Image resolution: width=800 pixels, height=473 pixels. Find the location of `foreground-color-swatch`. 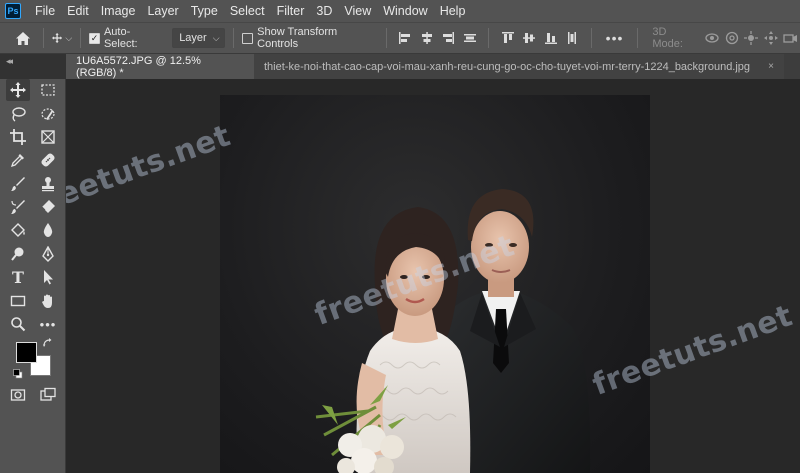

foreground-color-swatch is located at coordinates (26, 352).